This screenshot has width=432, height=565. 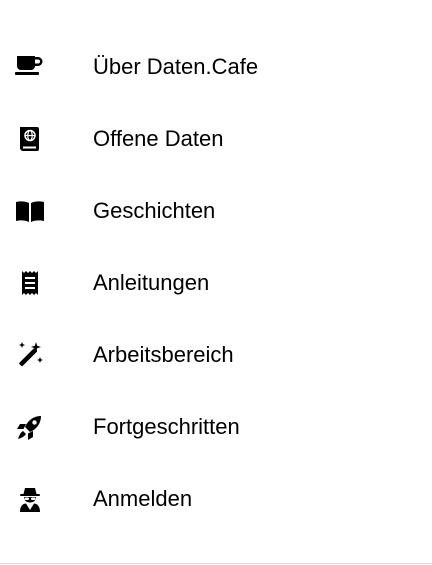 I want to click on menu-item-stories: Geschichten, so click(x=216, y=211).